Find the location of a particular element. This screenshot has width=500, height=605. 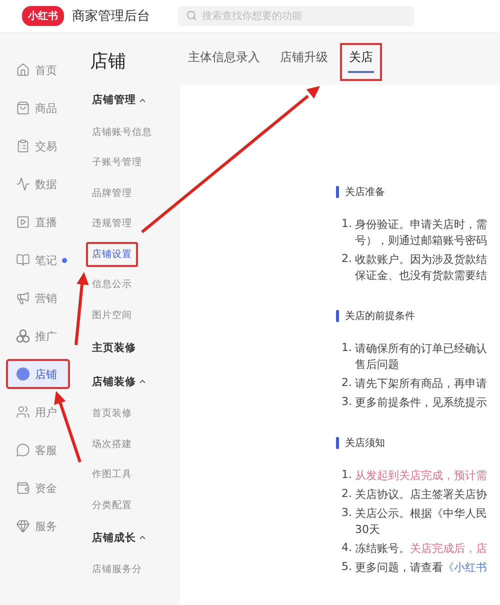

nav-item: 子账号管理 is located at coordinates (117, 163).